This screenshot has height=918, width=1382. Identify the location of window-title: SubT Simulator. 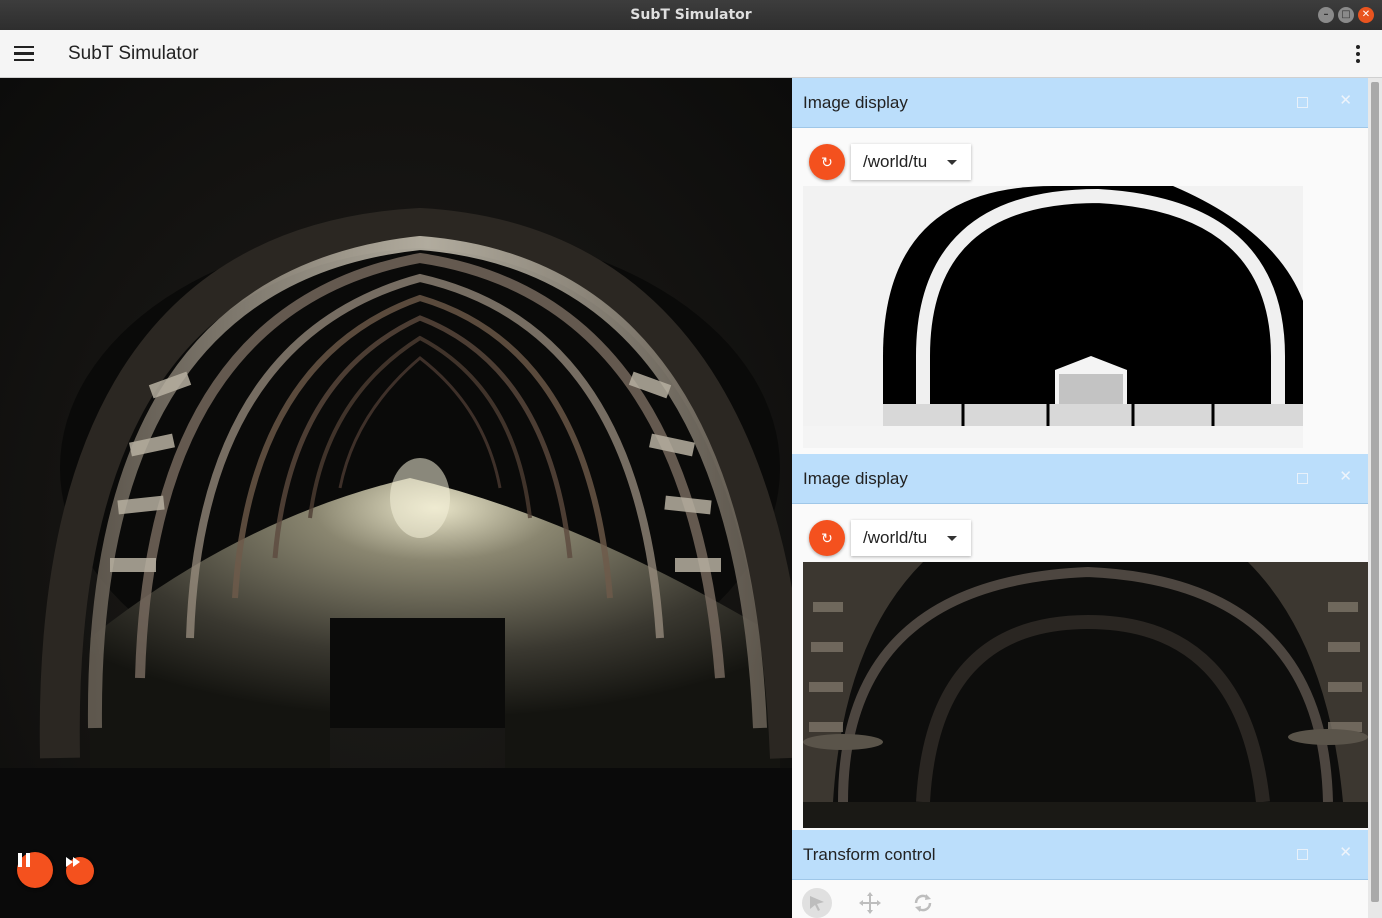
(691, 15).